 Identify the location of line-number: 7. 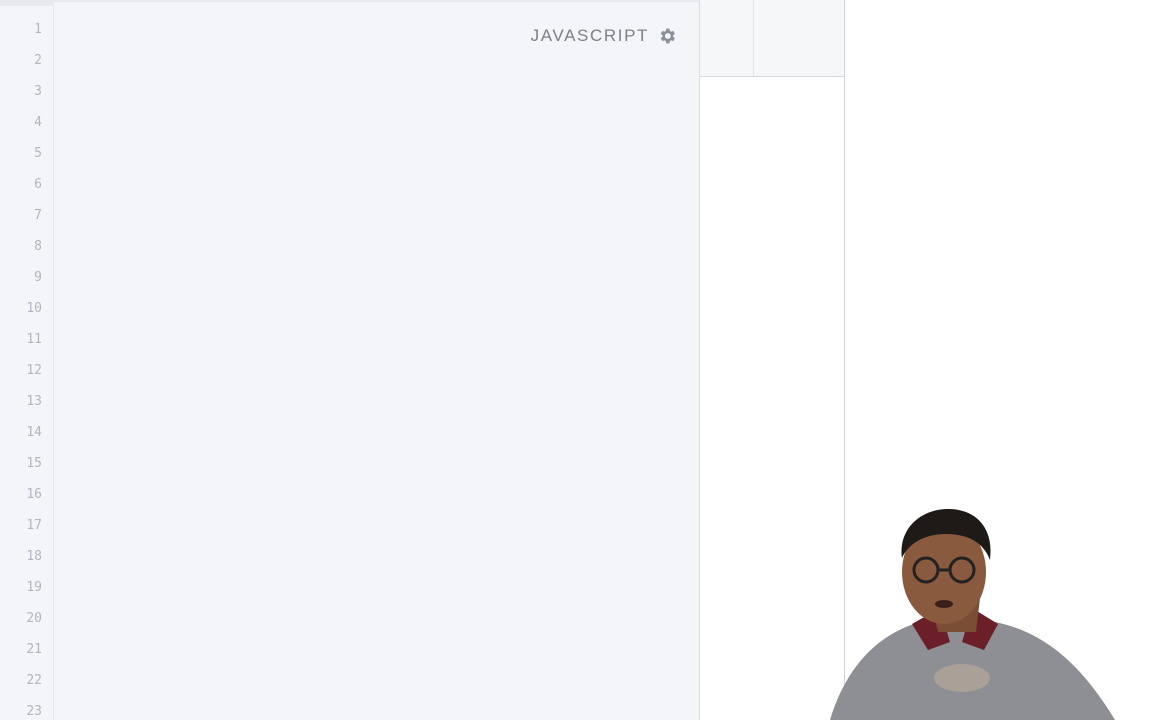
(38, 215).